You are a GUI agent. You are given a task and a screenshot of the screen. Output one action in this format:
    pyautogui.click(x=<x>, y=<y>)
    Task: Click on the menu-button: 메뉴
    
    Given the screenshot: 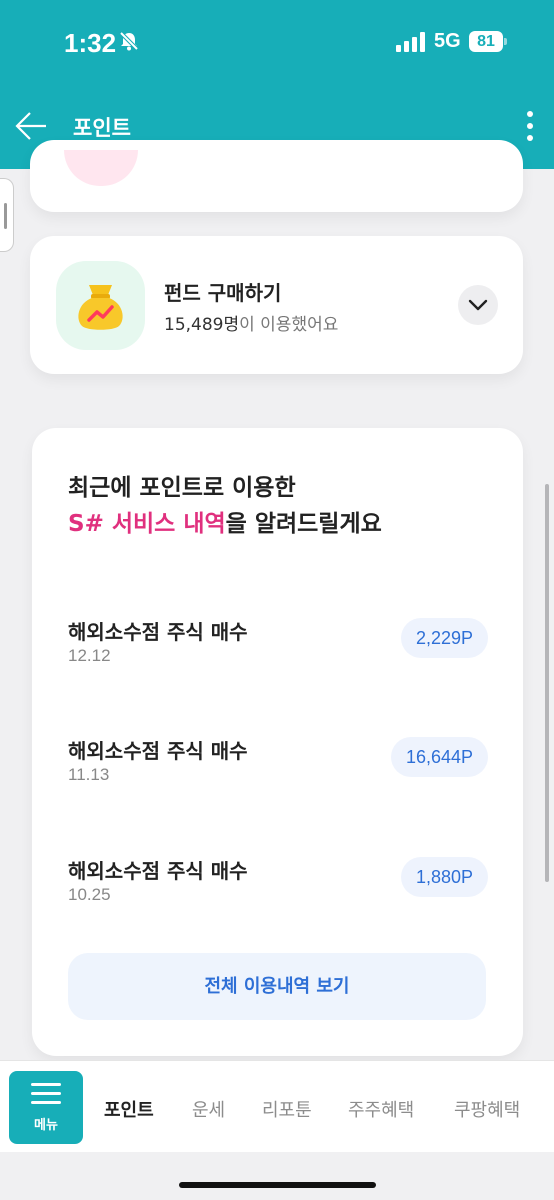 What is the action you would take?
    pyautogui.click(x=46, y=1107)
    